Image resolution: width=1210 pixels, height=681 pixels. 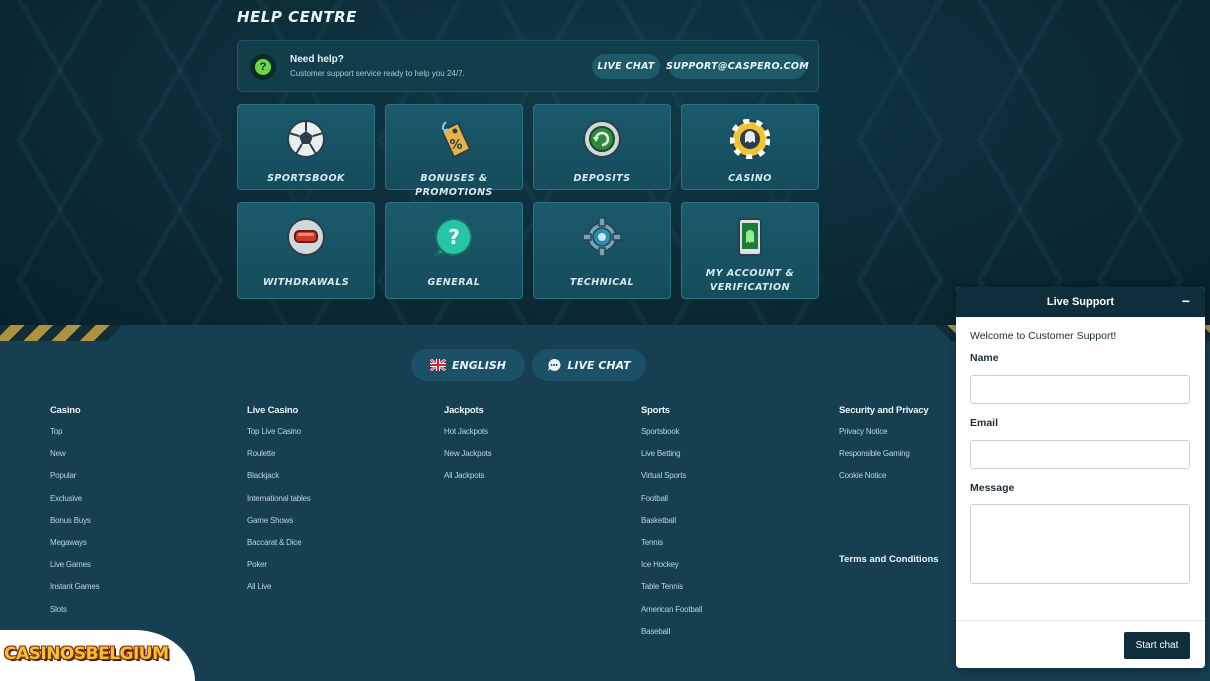 What do you see at coordinates (1080, 644) in the screenshot?
I see `chat-footer: Start chat` at bounding box center [1080, 644].